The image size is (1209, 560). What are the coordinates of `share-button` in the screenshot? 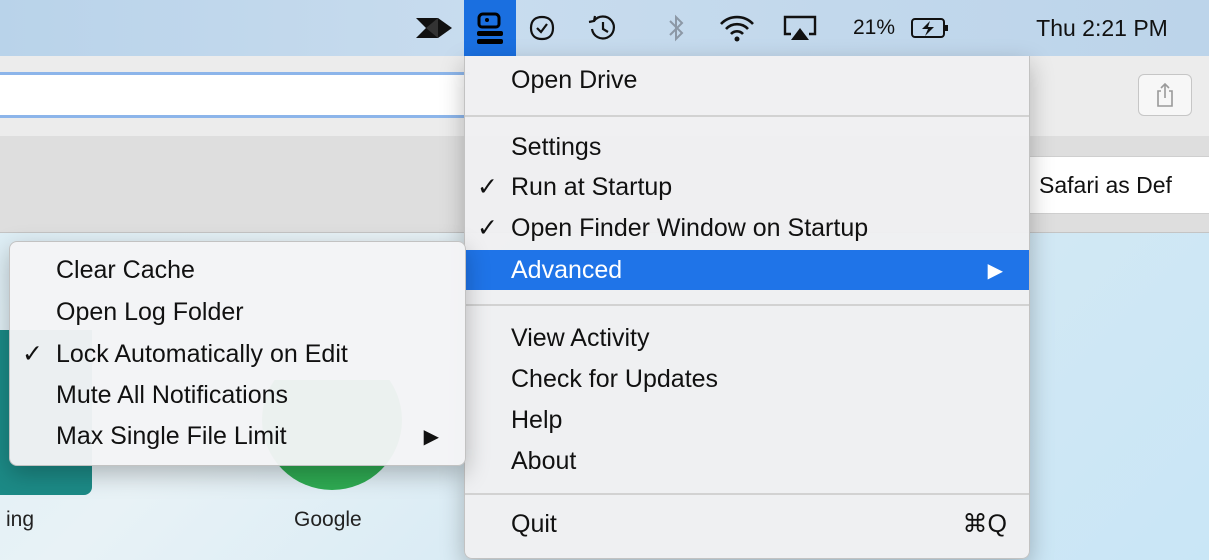 It's located at (1165, 95).